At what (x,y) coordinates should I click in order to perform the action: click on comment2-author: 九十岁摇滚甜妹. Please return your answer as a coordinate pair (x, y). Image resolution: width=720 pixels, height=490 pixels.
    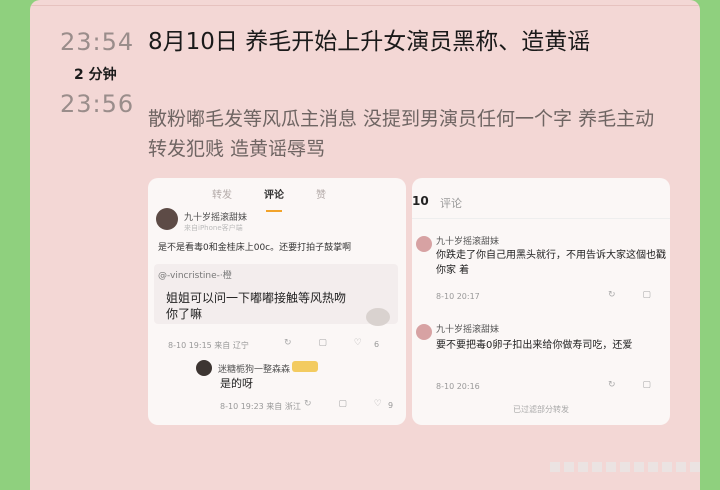
    Looking at the image, I should click on (467, 328).